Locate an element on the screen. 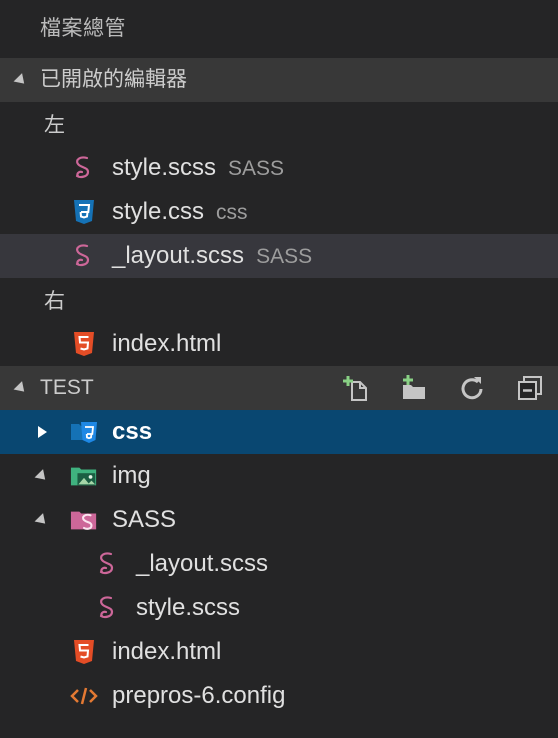 This screenshot has width=558, height=738. new-folder-icon is located at coordinates (414, 388).